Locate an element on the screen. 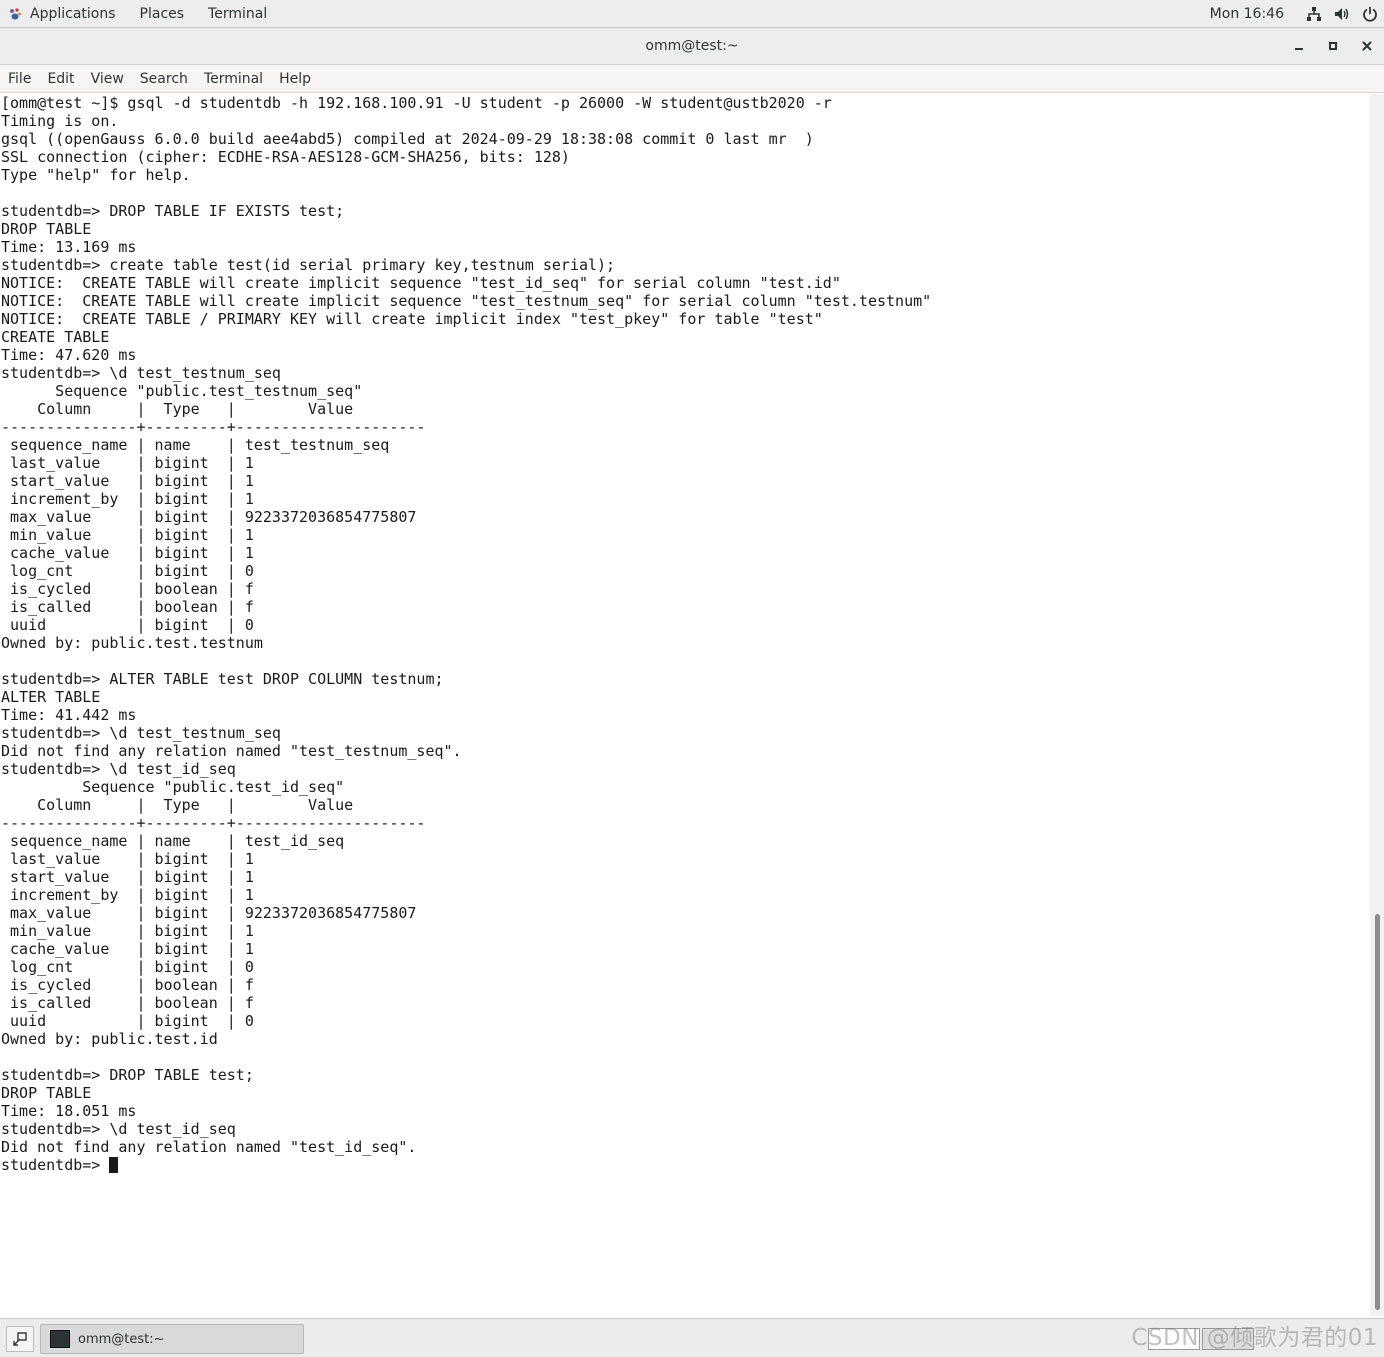 The width and height of the screenshot is (1384, 1357). terminal-line: studentdb=> DROP TABLE IF EXISTS test; is located at coordinates (173, 211).